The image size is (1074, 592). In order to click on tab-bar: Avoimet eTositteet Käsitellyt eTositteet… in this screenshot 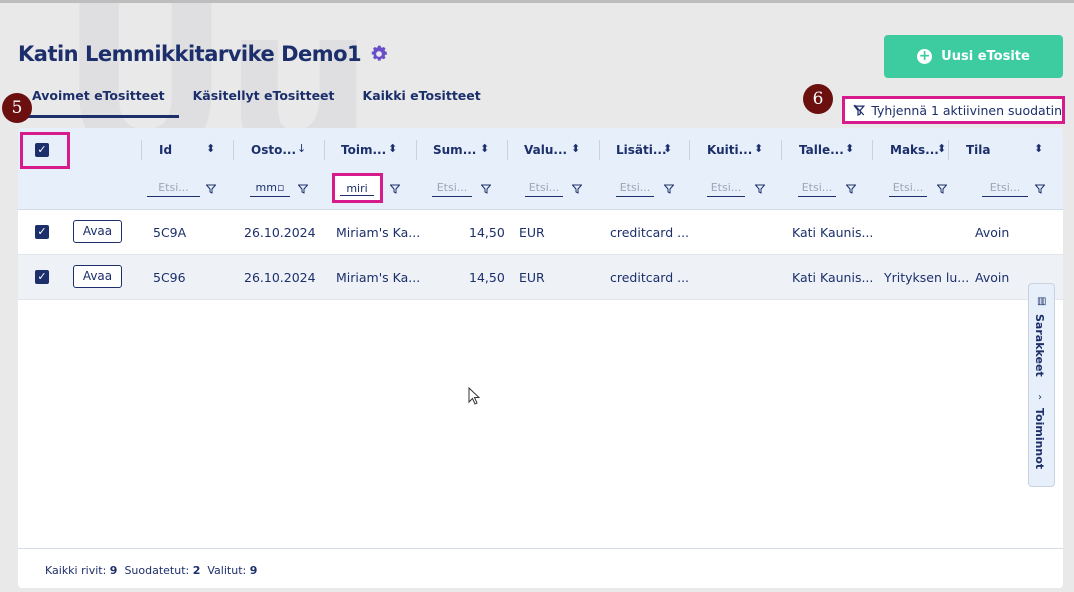, I will do `click(256, 99)`.